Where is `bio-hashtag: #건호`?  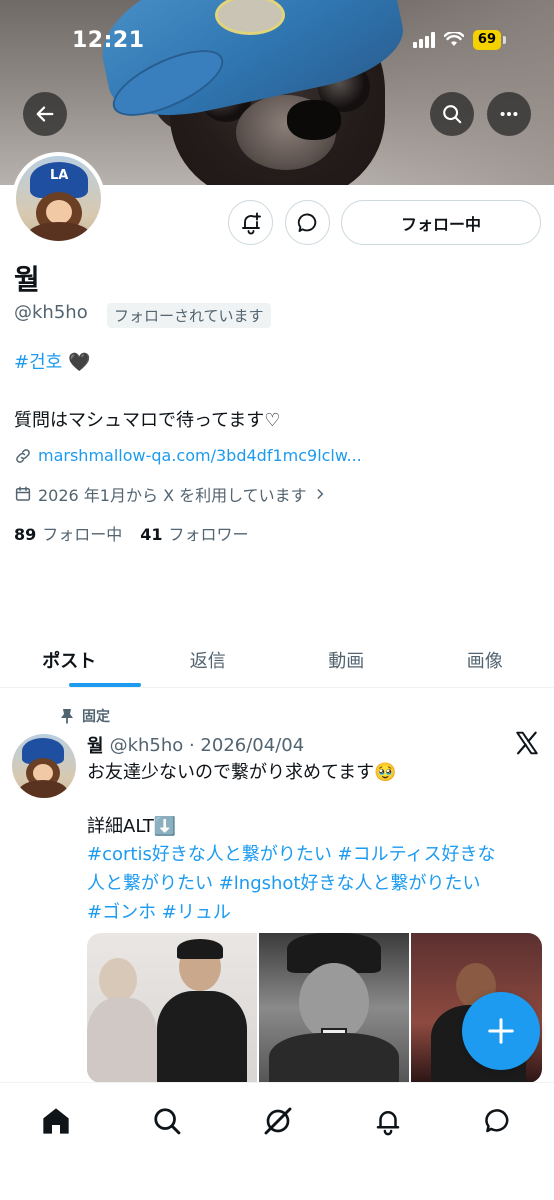
bio-hashtag: #건호 is located at coordinates (38, 362).